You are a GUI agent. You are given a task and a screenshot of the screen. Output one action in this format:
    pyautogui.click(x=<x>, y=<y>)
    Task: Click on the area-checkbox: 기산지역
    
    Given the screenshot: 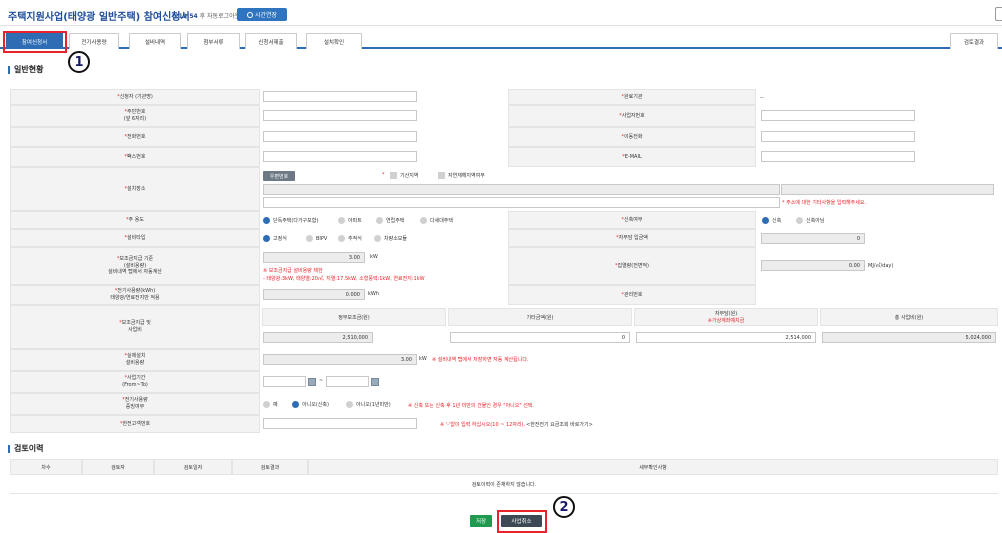 What is the action you would take?
    pyautogui.click(x=404, y=175)
    